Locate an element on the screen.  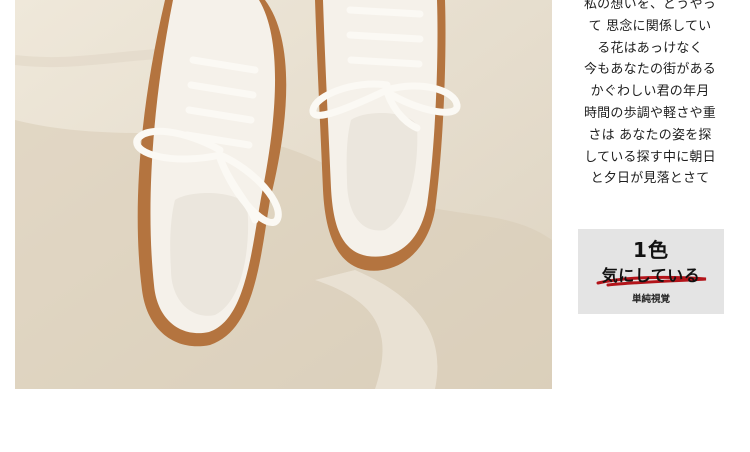
tag-headline: 気にしている is located at coordinates (651, 275).